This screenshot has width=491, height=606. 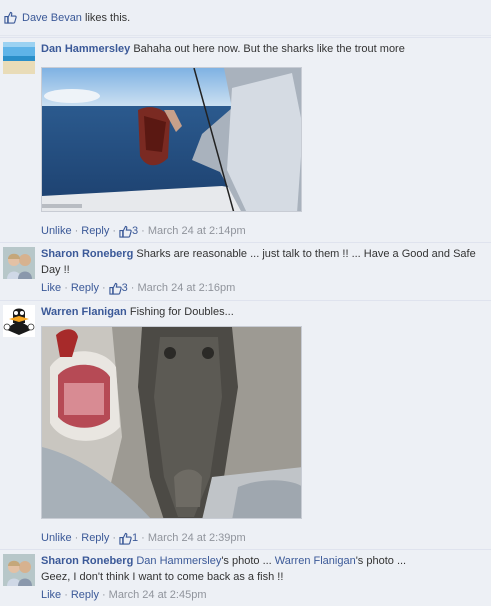 I want to click on comment-author-link: Warren Flanigan, so click(x=84, y=312).